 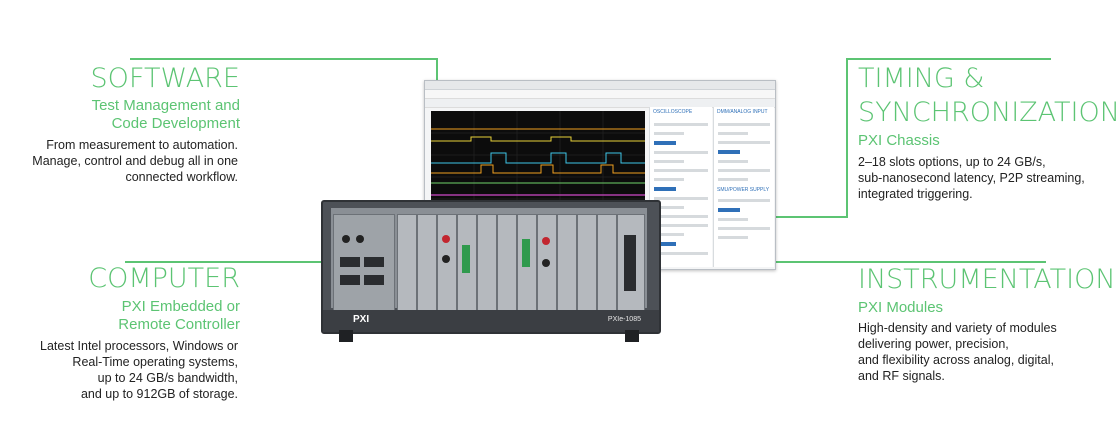 I want to click on computer-subtitle-1: PXI Embedded or, so click(x=180, y=306).